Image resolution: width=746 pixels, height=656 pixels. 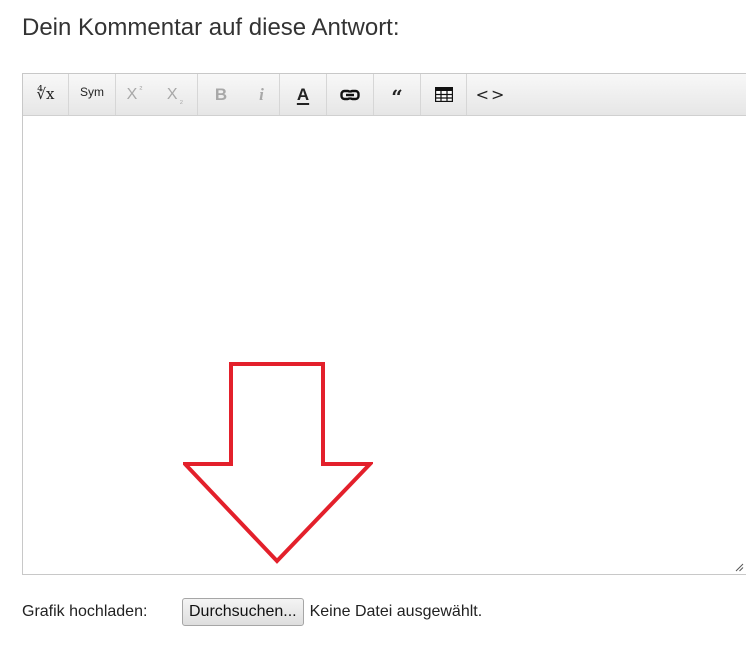 I want to click on superscript-icon: X², so click(x=134, y=93).